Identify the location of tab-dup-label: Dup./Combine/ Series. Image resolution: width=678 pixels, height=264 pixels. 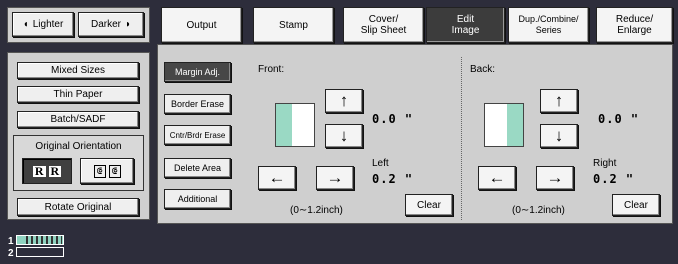
(548, 24).